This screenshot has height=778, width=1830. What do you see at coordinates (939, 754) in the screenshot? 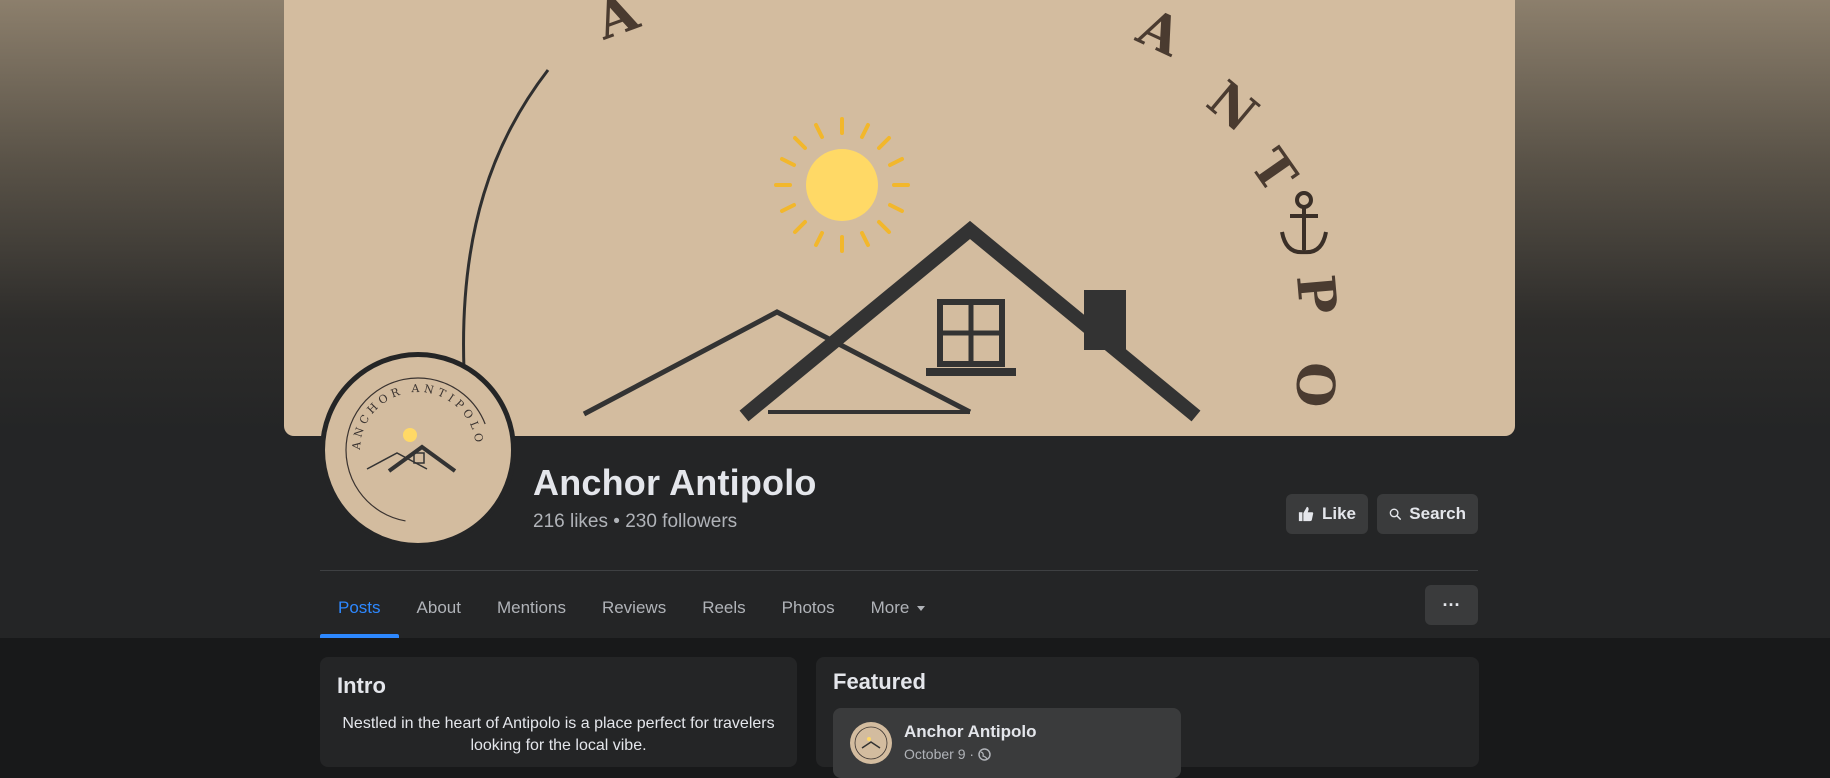
I see `featured-post-date: October 9 ·` at bounding box center [939, 754].